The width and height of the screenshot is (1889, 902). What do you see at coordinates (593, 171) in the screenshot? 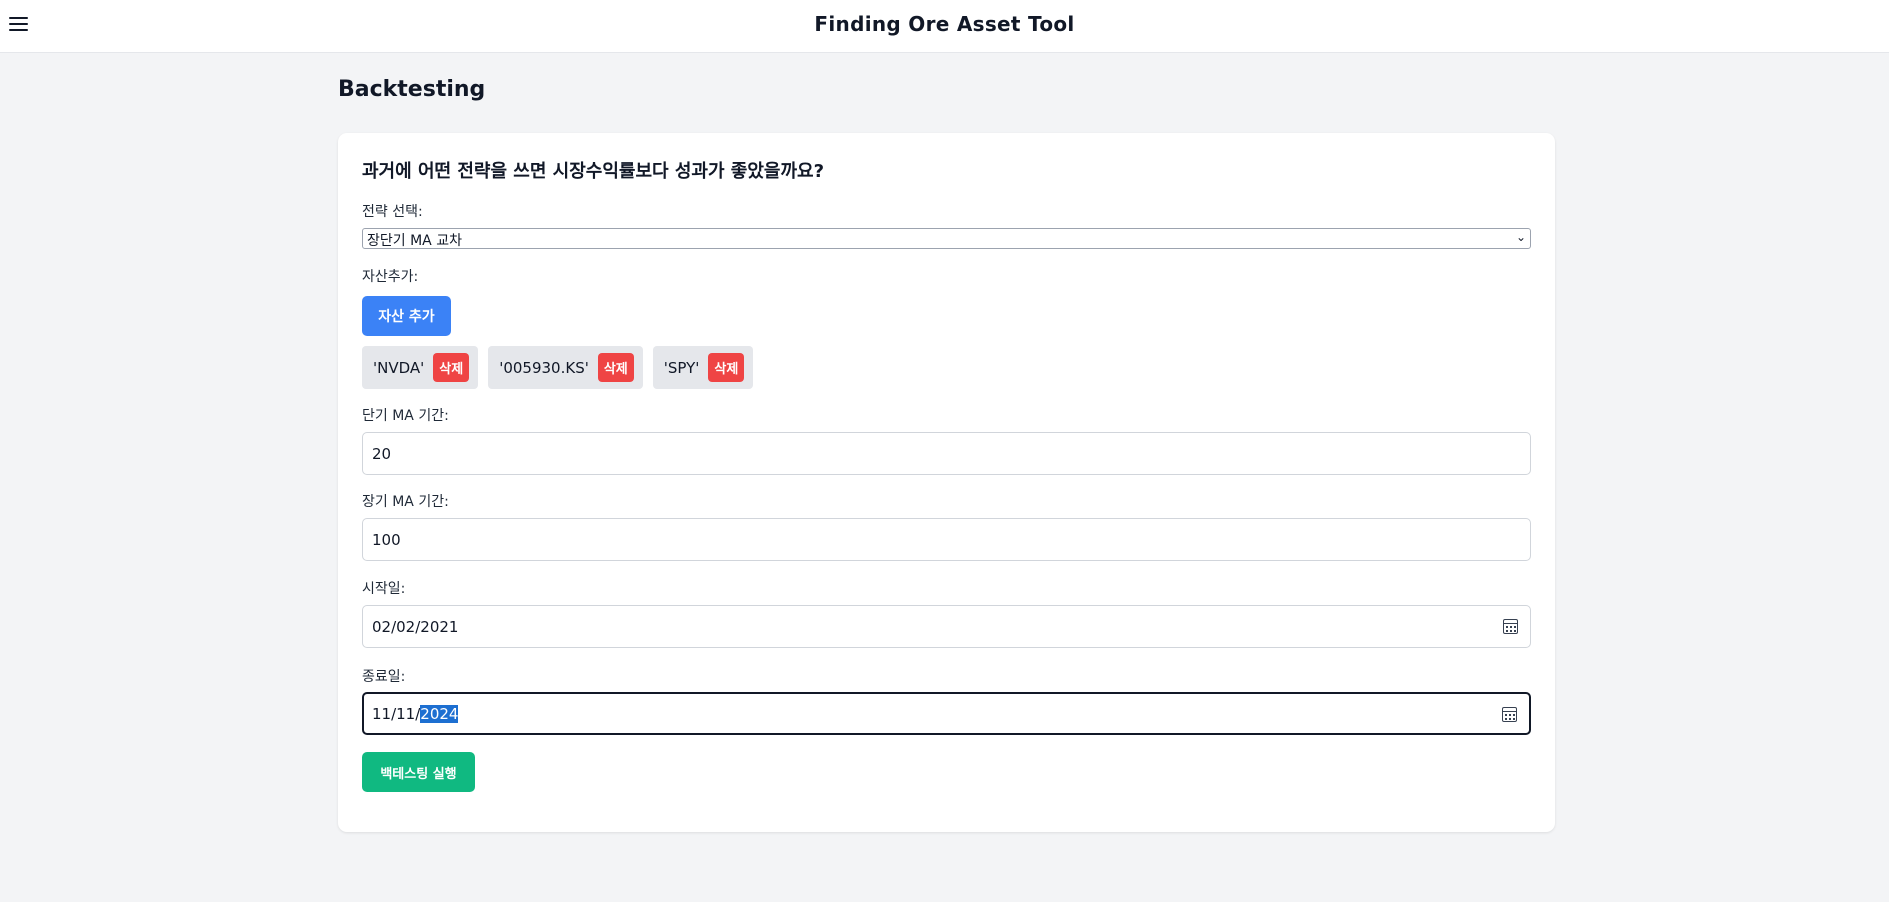
I see `form-question: 과거에 어떤 전략을 쓰면 시장수익률보다 성과가 좋았을까요?` at bounding box center [593, 171].